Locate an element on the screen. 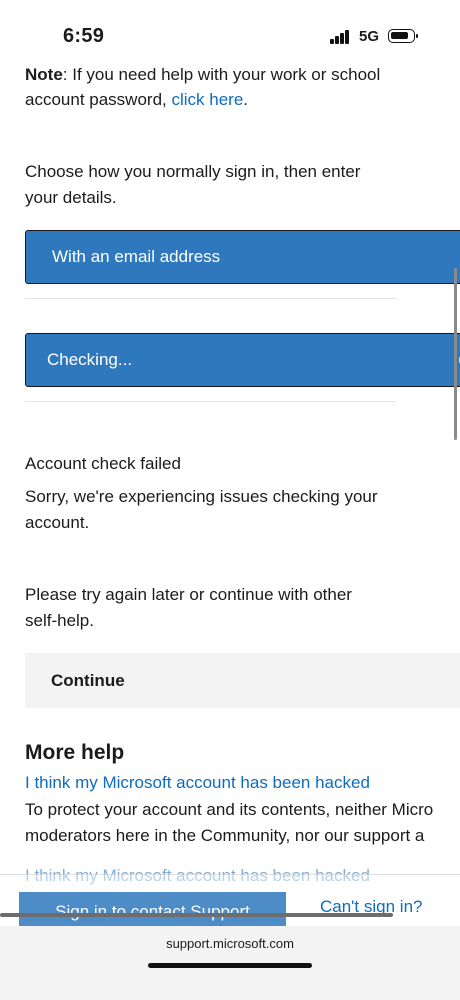  continue-button-label: Continue is located at coordinates (88, 680).